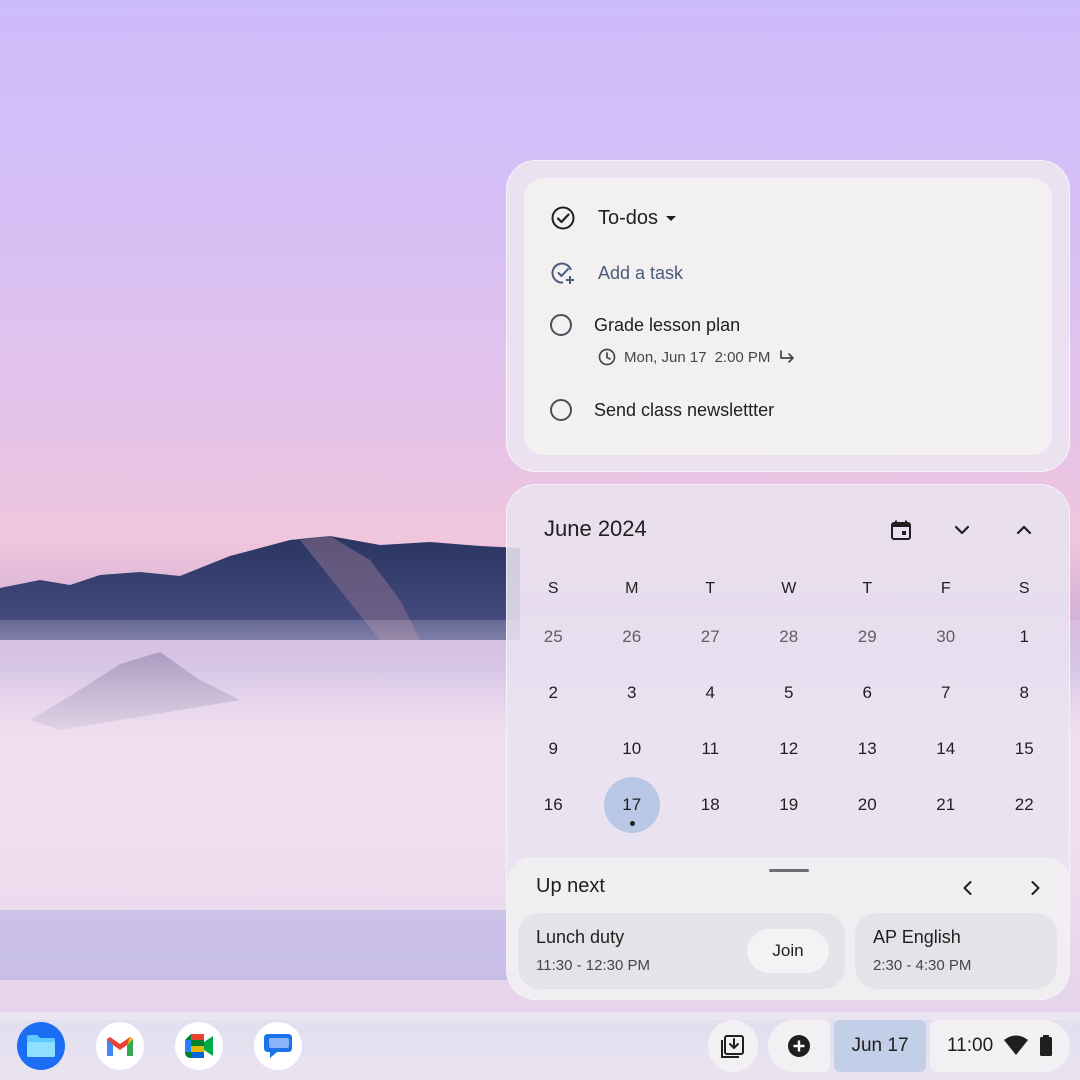 This screenshot has height=1080, width=1080. Describe the element at coordinates (570, 886) in the screenshot. I see `up-next-title: Up next` at that location.